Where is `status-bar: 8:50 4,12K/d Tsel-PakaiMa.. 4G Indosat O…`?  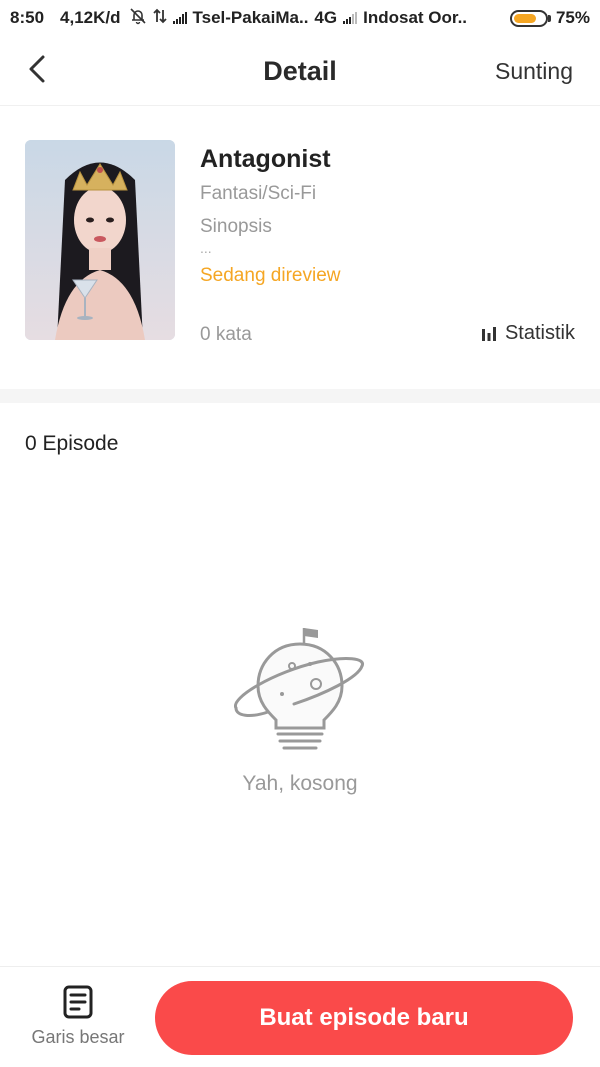 status-bar: 8:50 4,12K/d Tsel-PakaiMa.. 4G Indosat O… is located at coordinates (300, 18).